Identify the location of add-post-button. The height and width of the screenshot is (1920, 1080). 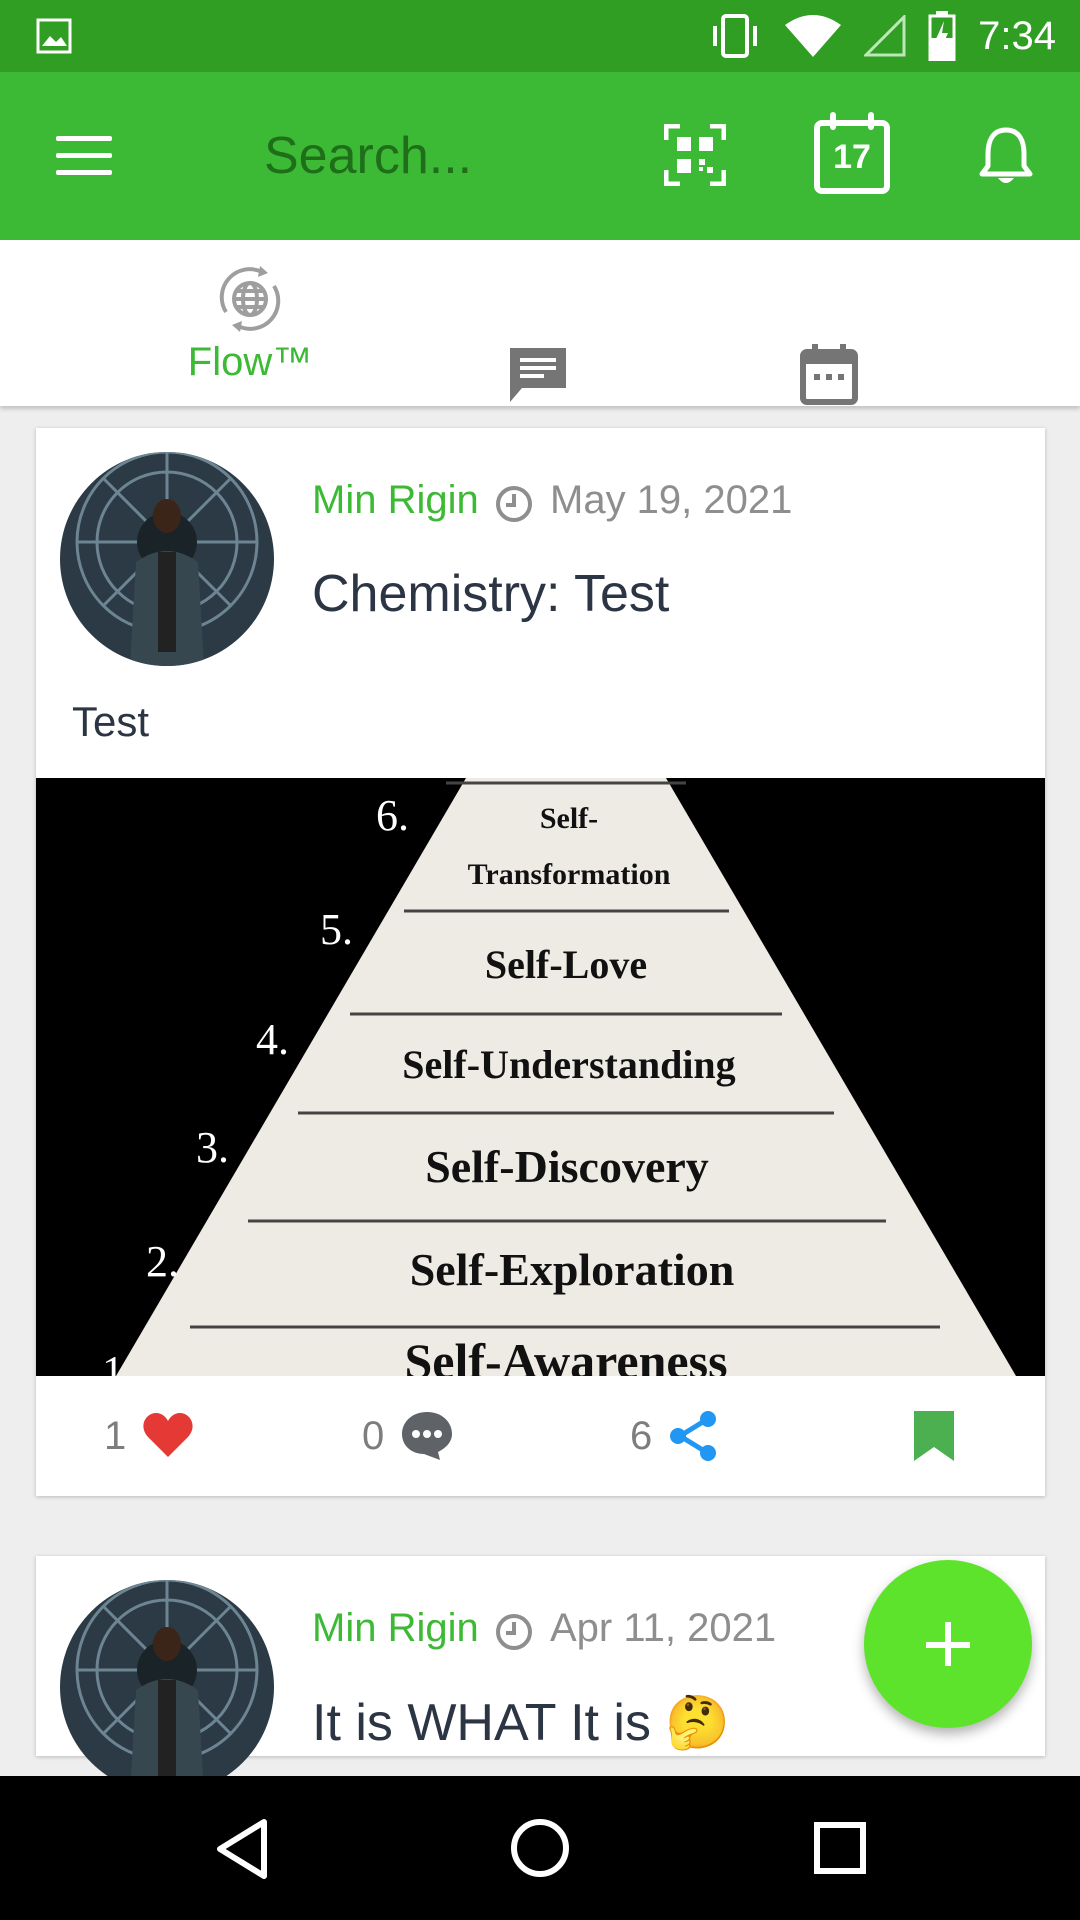
(948, 1644).